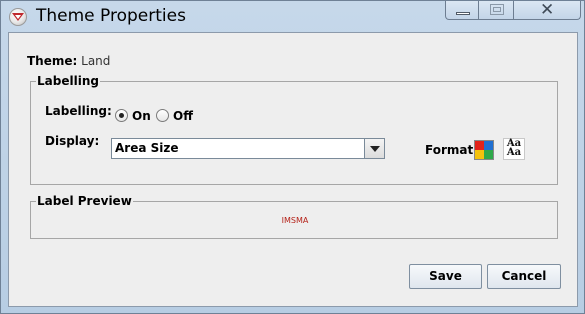 Image resolution: width=585 pixels, height=314 pixels. I want to click on font-format-icon: Aa Aa, so click(514, 149).